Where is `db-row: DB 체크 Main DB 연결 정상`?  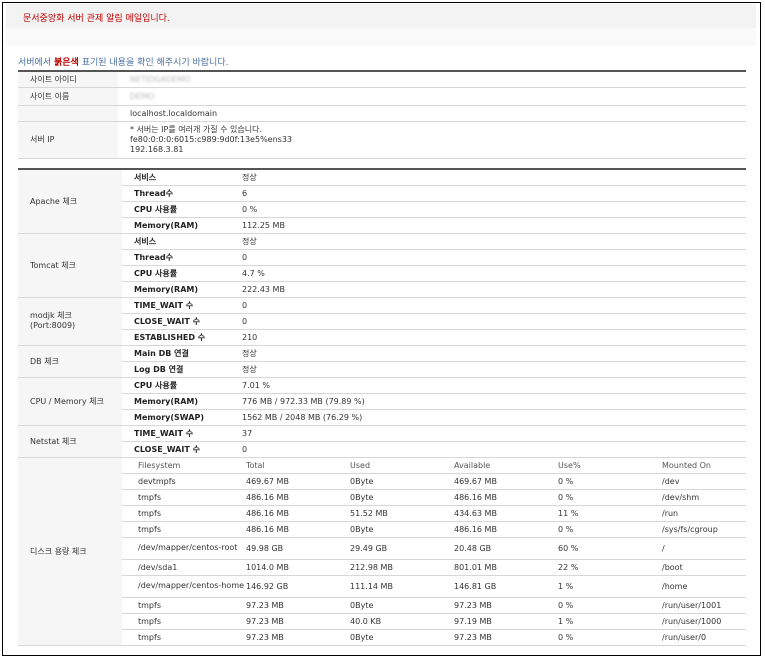 db-row: DB 체크 Main DB 연결 정상 is located at coordinates (382, 361).